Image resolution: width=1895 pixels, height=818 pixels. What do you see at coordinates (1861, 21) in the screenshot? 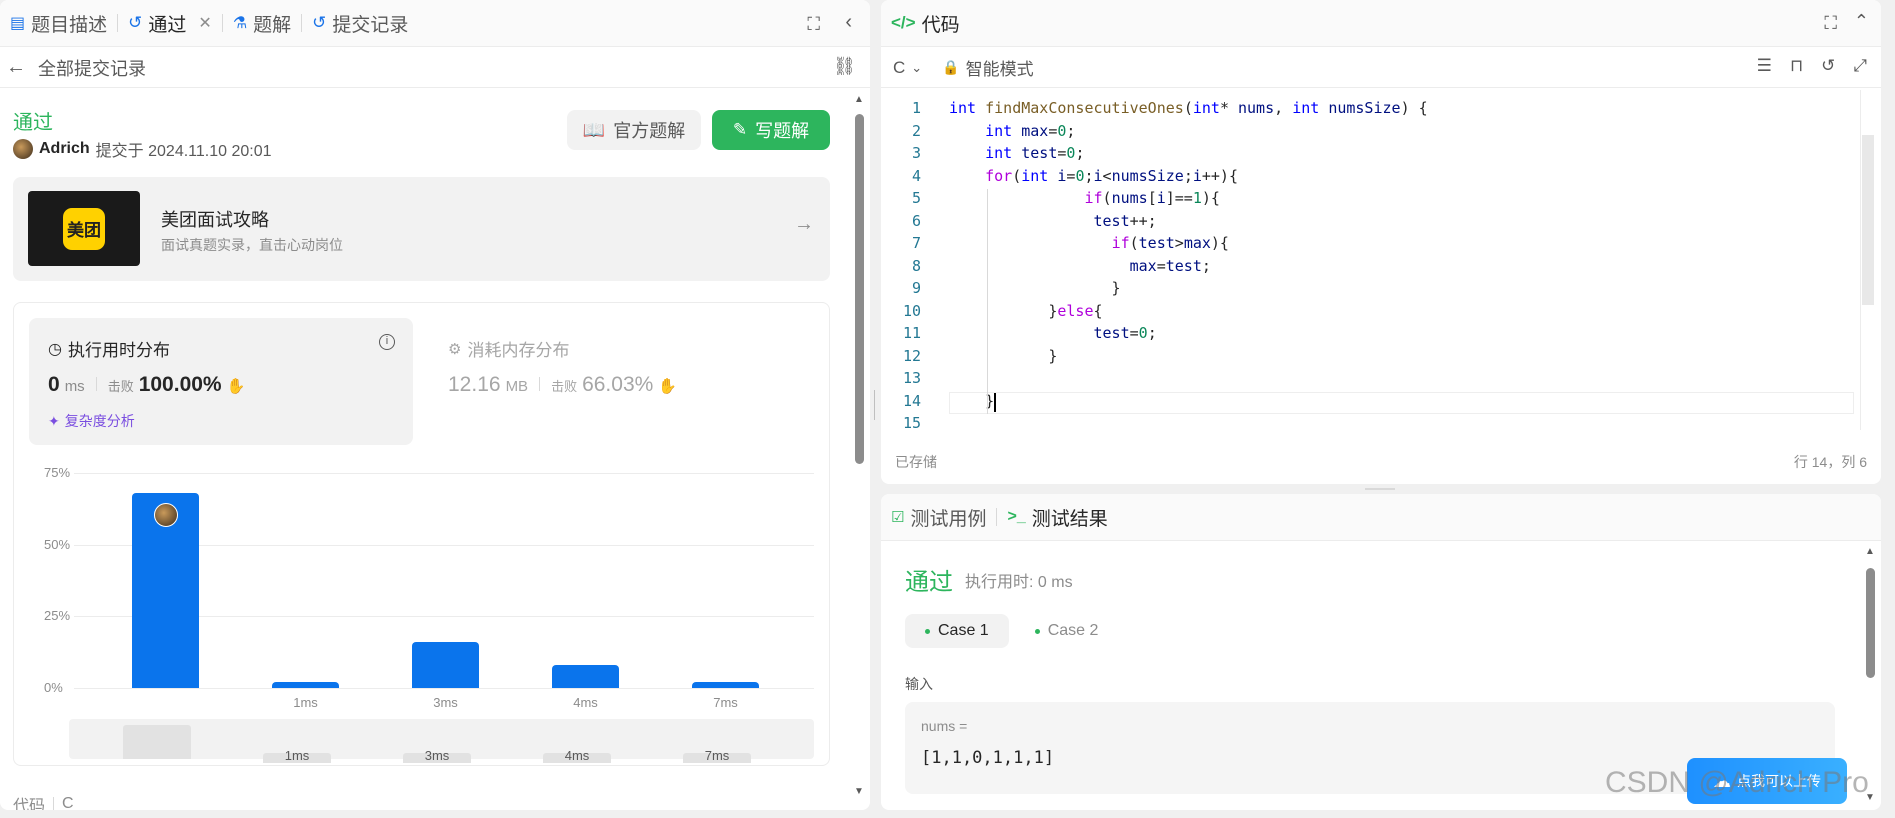
I see `chevron-up-icon: ⌃` at bounding box center [1861, 21].